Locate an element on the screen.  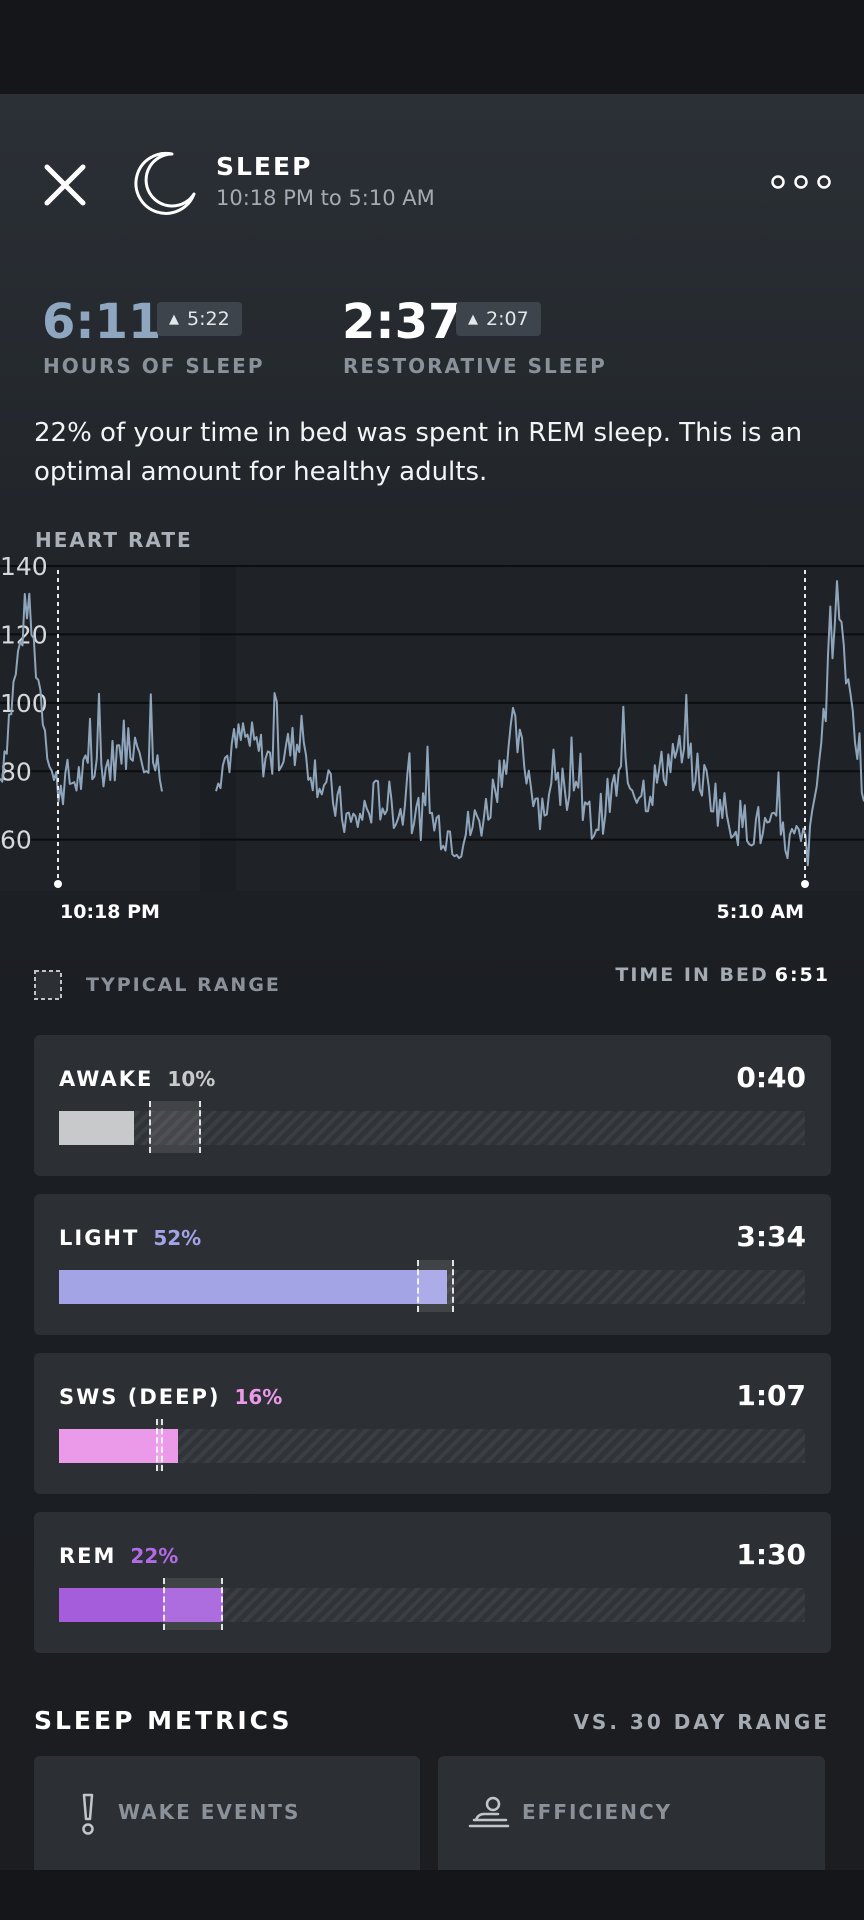
stage-card: AWAKE 10% 0:40 is located at coordinates (432, 1105).